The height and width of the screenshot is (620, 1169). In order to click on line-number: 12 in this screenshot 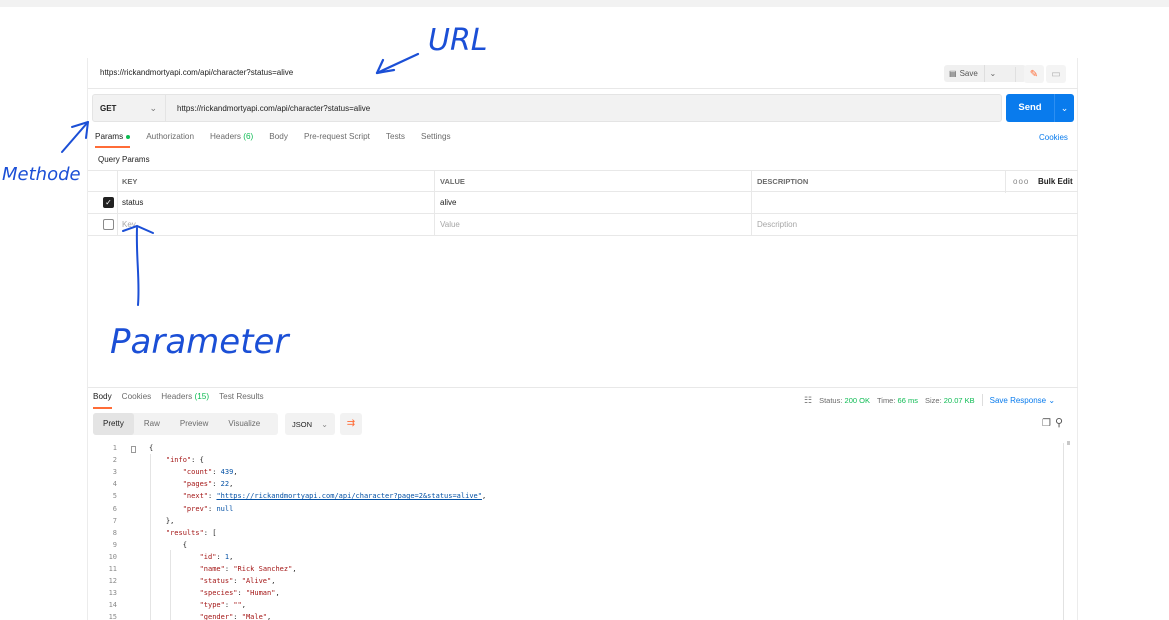, I will do `click(112, 581)`.